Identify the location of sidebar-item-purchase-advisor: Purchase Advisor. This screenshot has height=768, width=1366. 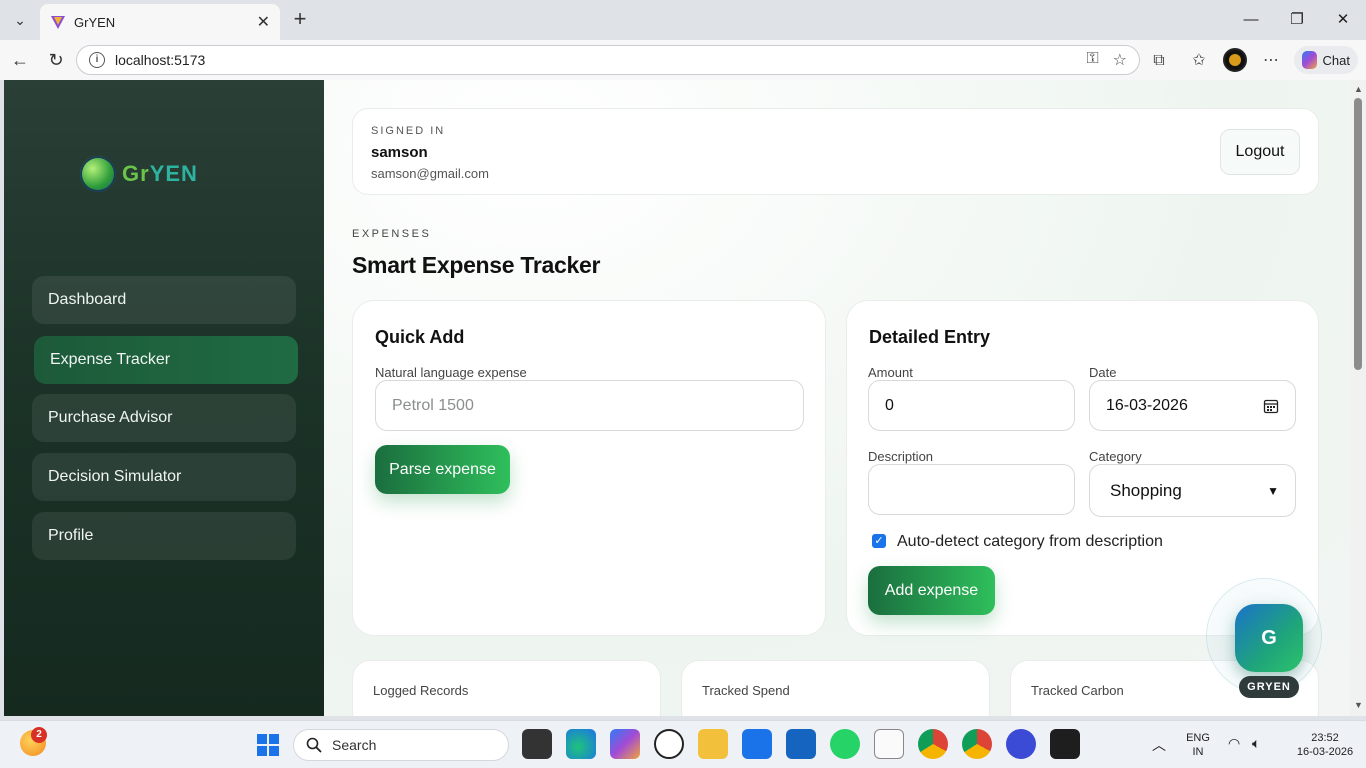
(164, 418).